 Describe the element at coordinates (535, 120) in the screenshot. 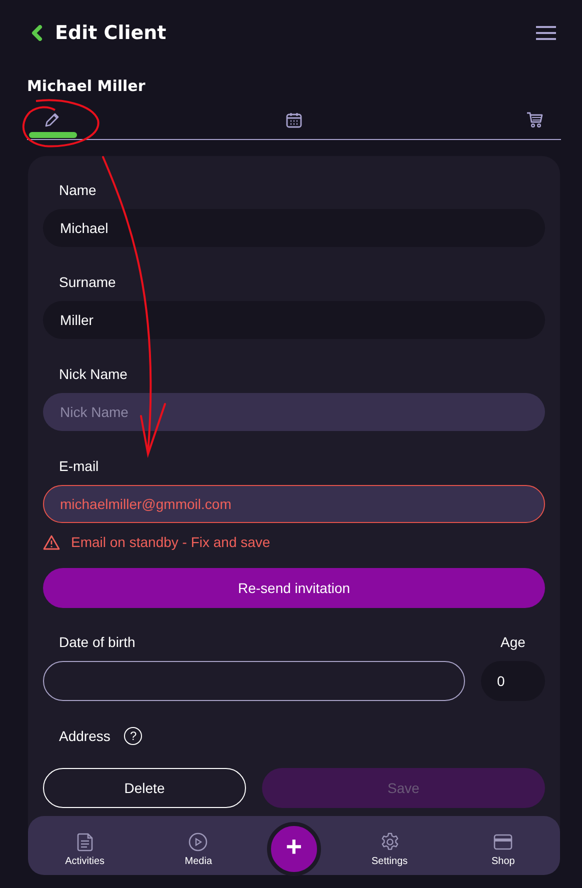

I see `cart-icon` at that location.